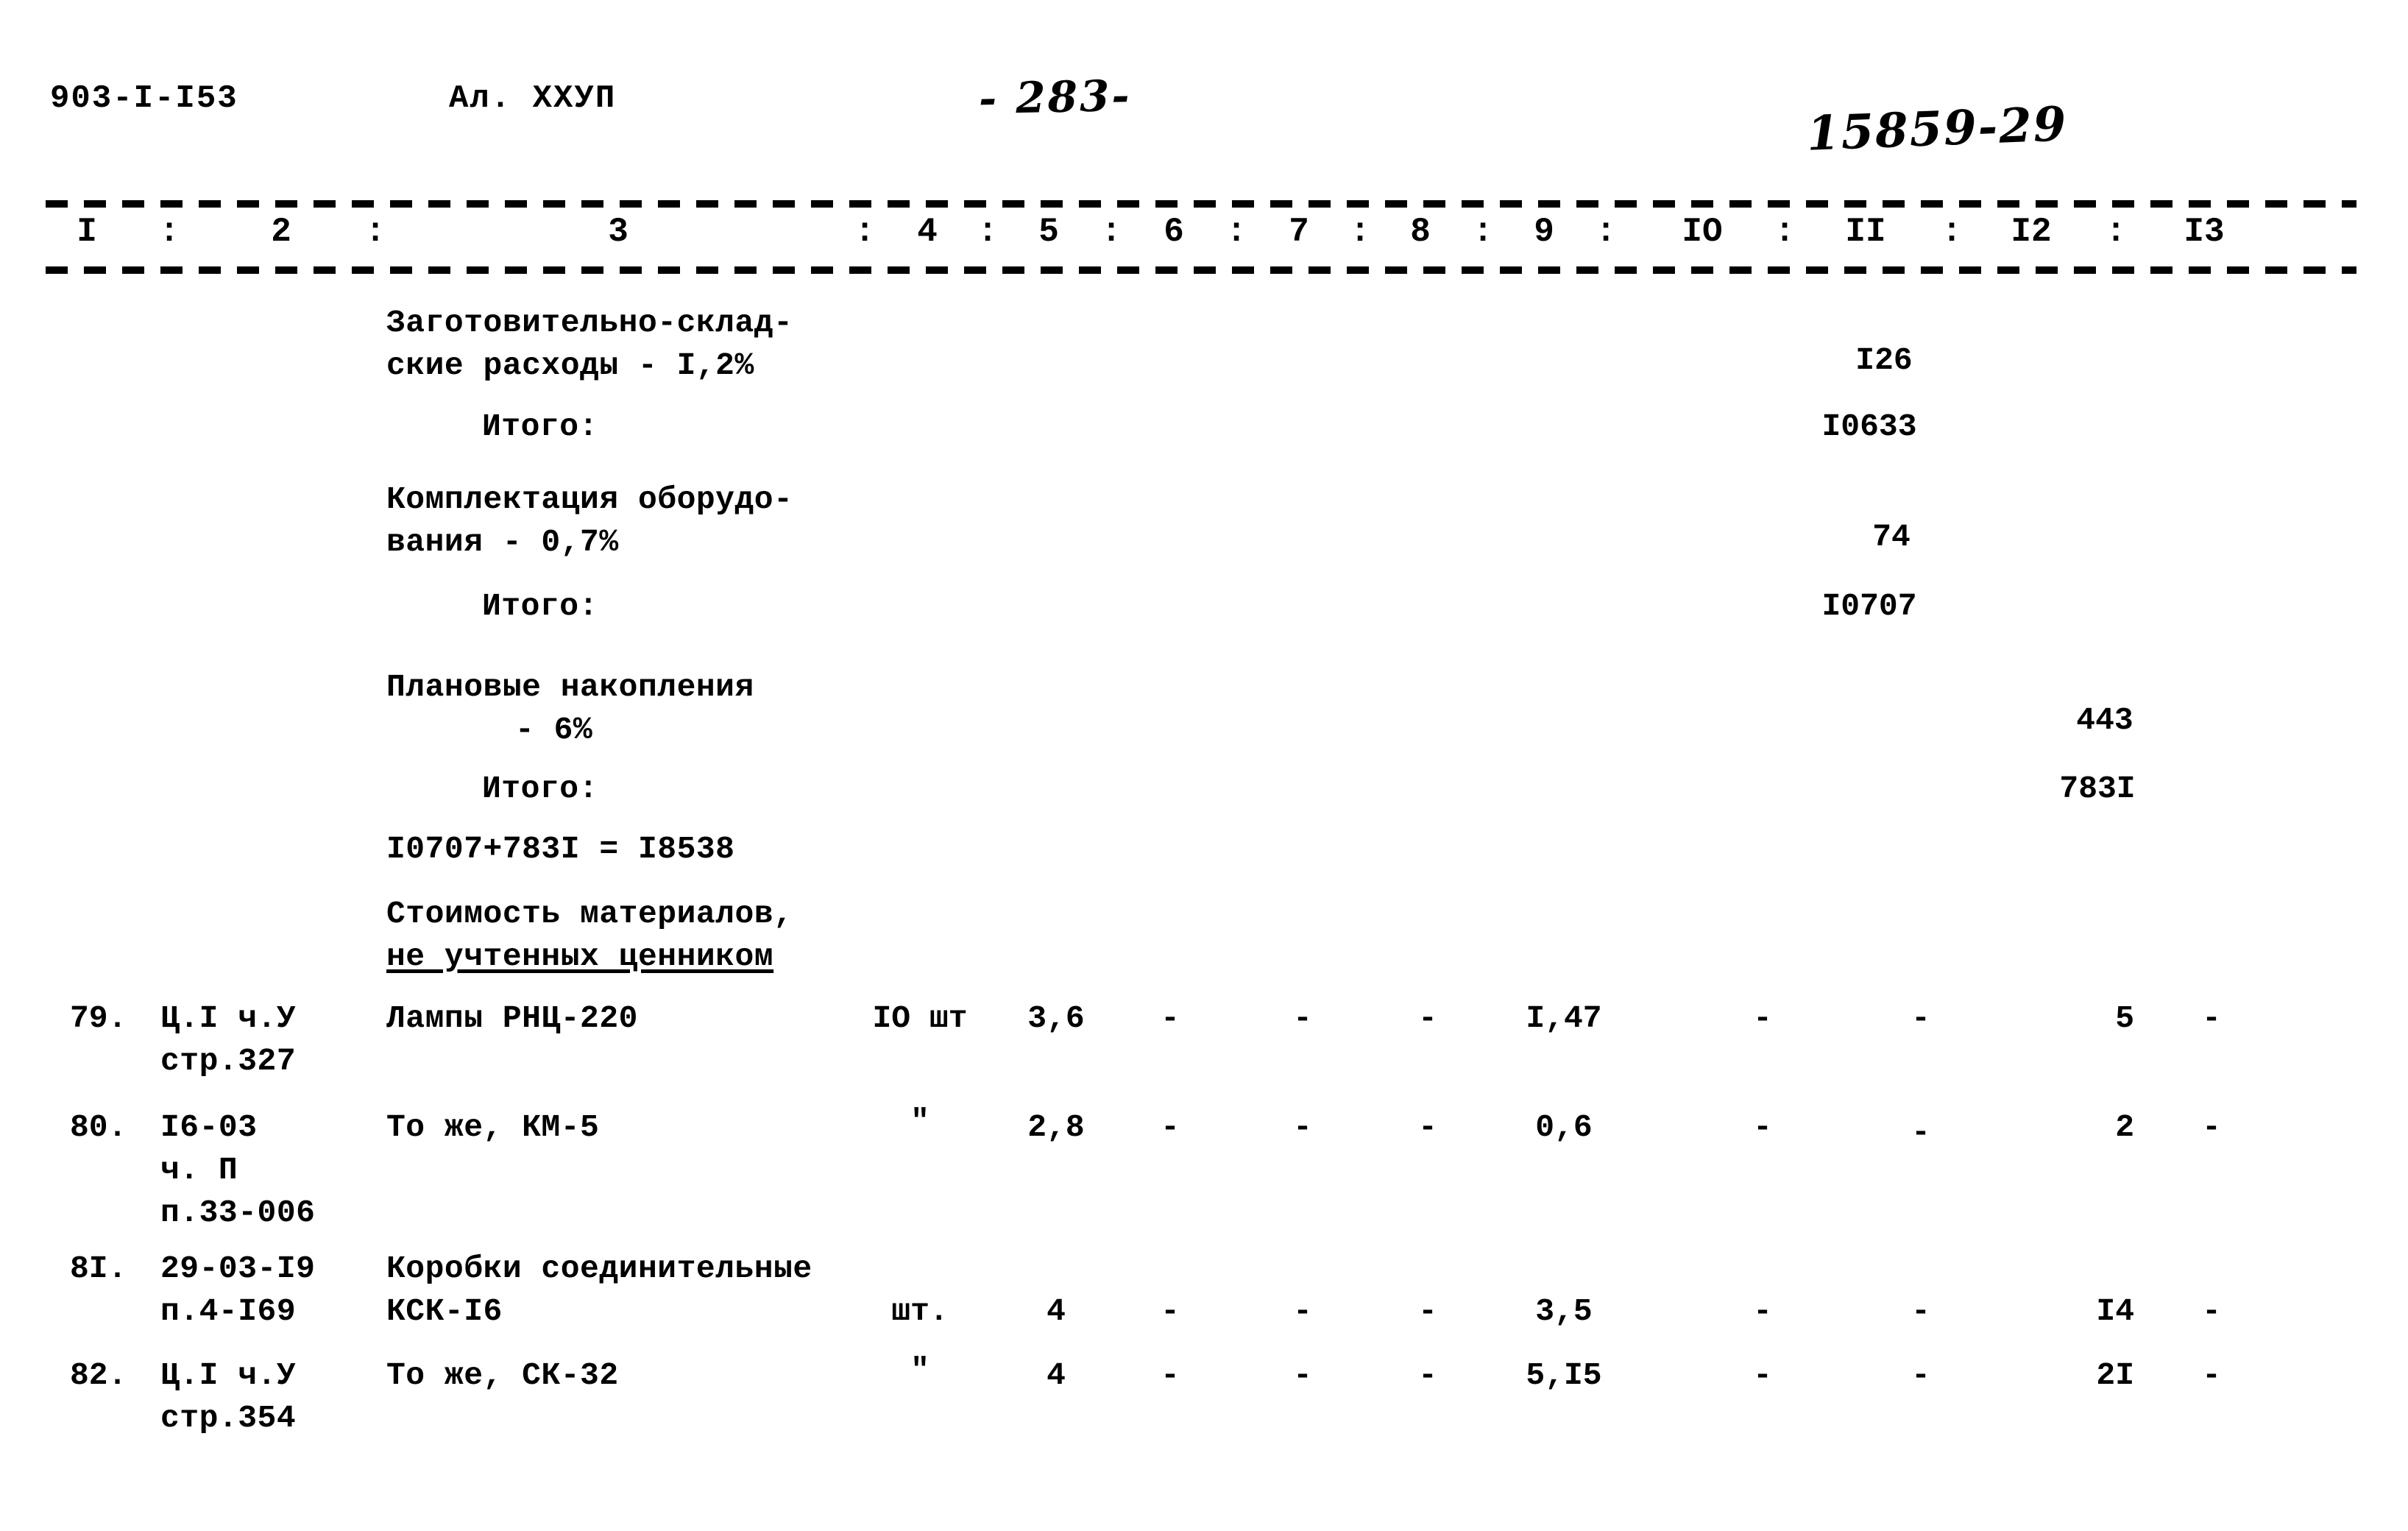 The width and height of the screenshot is (2408, 1531). I want to click on item-code-line: п.4-I69, so click(228, 1311).